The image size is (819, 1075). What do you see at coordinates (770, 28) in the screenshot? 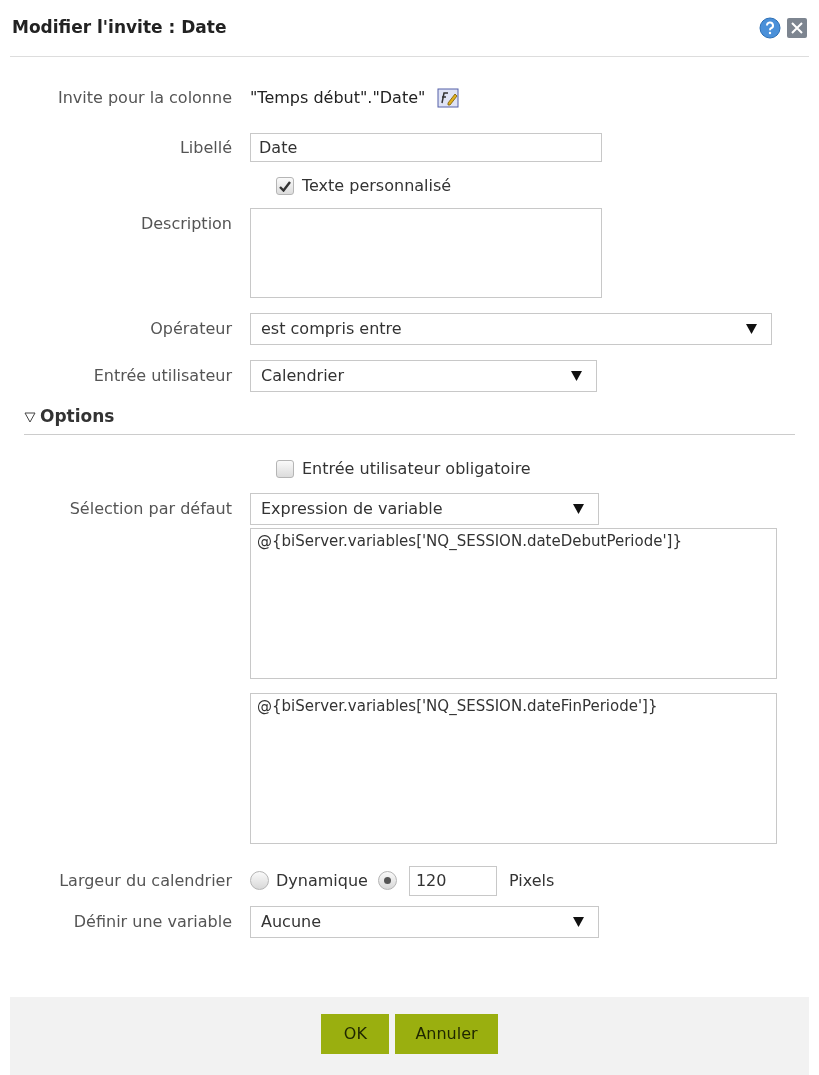
I see `help-icon` at bounding box center [770, 28].